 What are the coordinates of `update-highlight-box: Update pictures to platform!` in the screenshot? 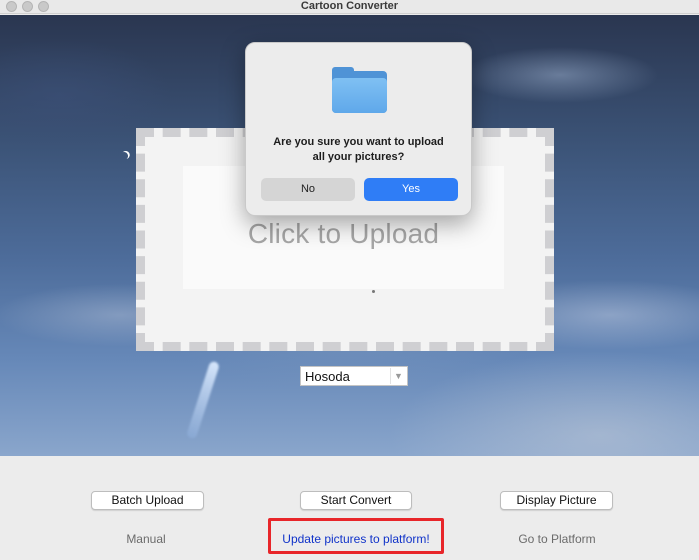 It's located at (356, 536).